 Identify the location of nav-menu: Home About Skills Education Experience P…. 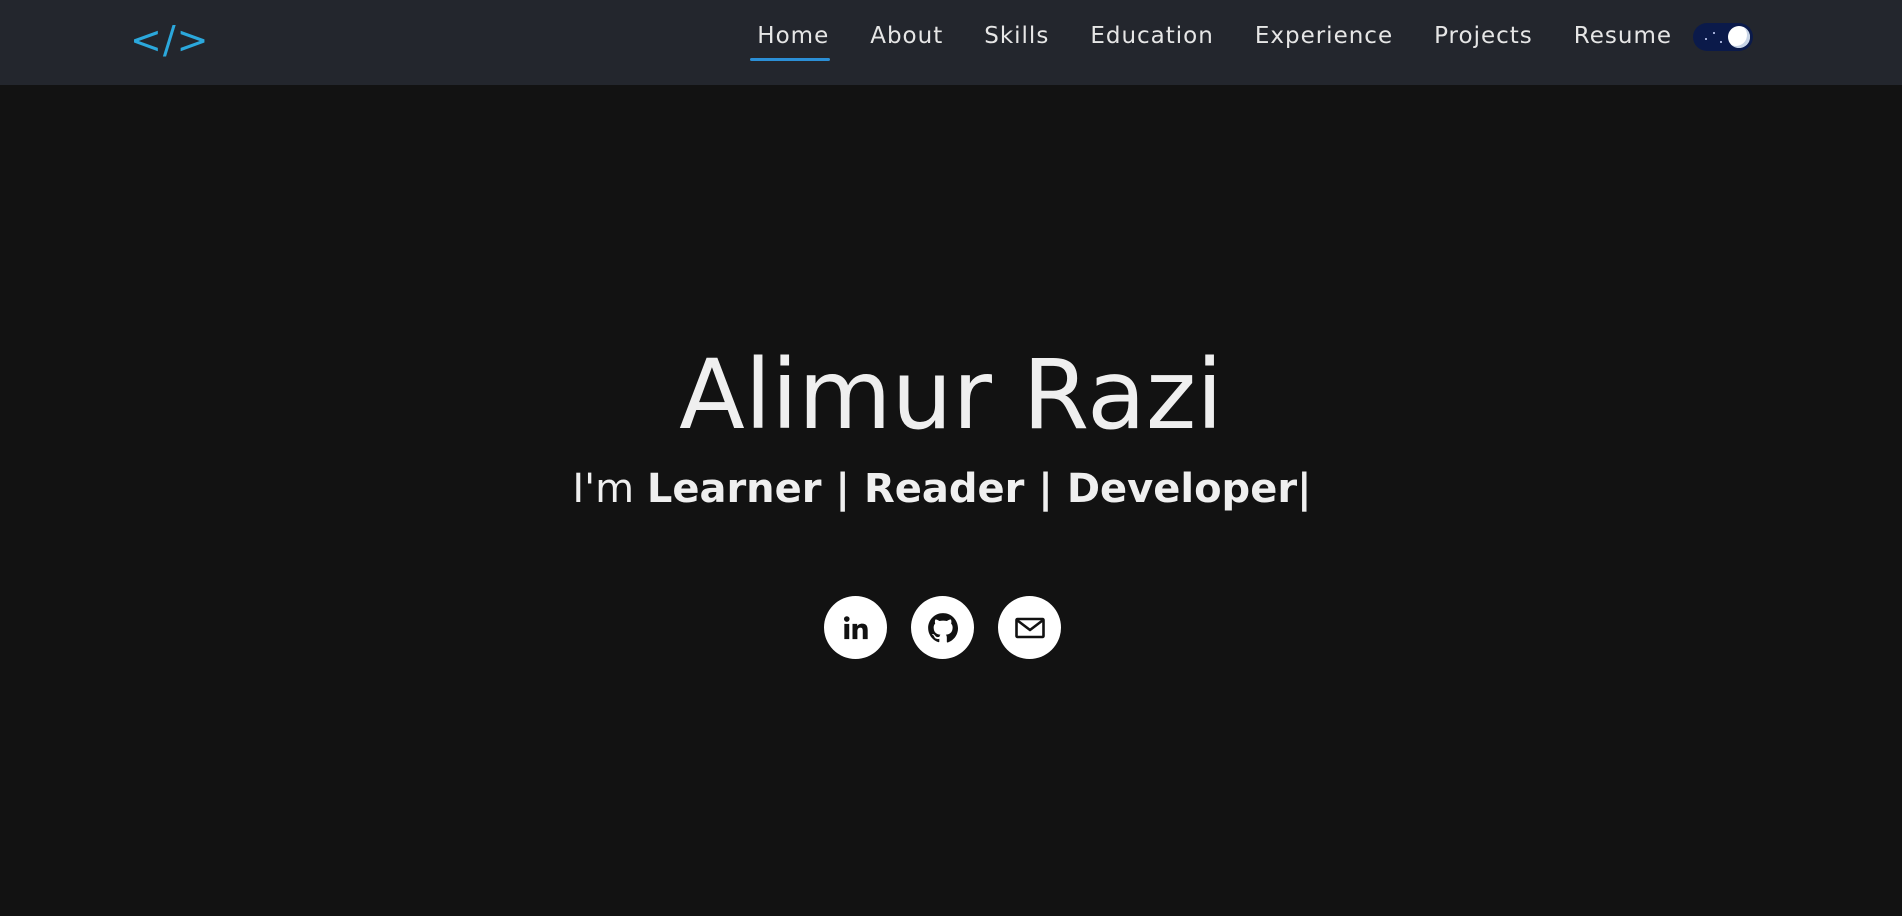
(1211, 36).